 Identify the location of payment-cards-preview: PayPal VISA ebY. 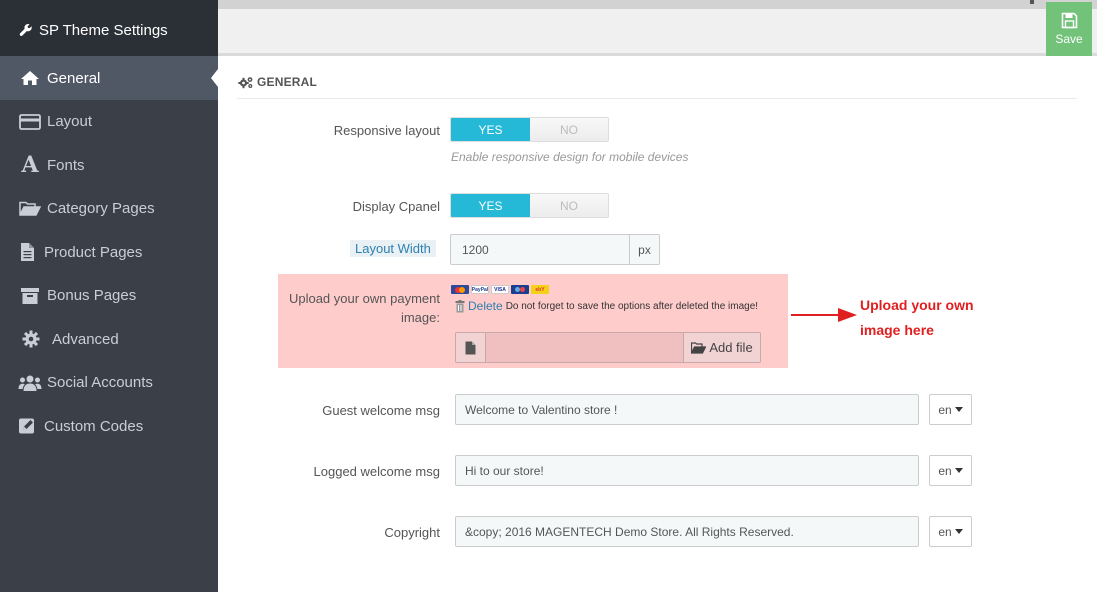
(500, 289).